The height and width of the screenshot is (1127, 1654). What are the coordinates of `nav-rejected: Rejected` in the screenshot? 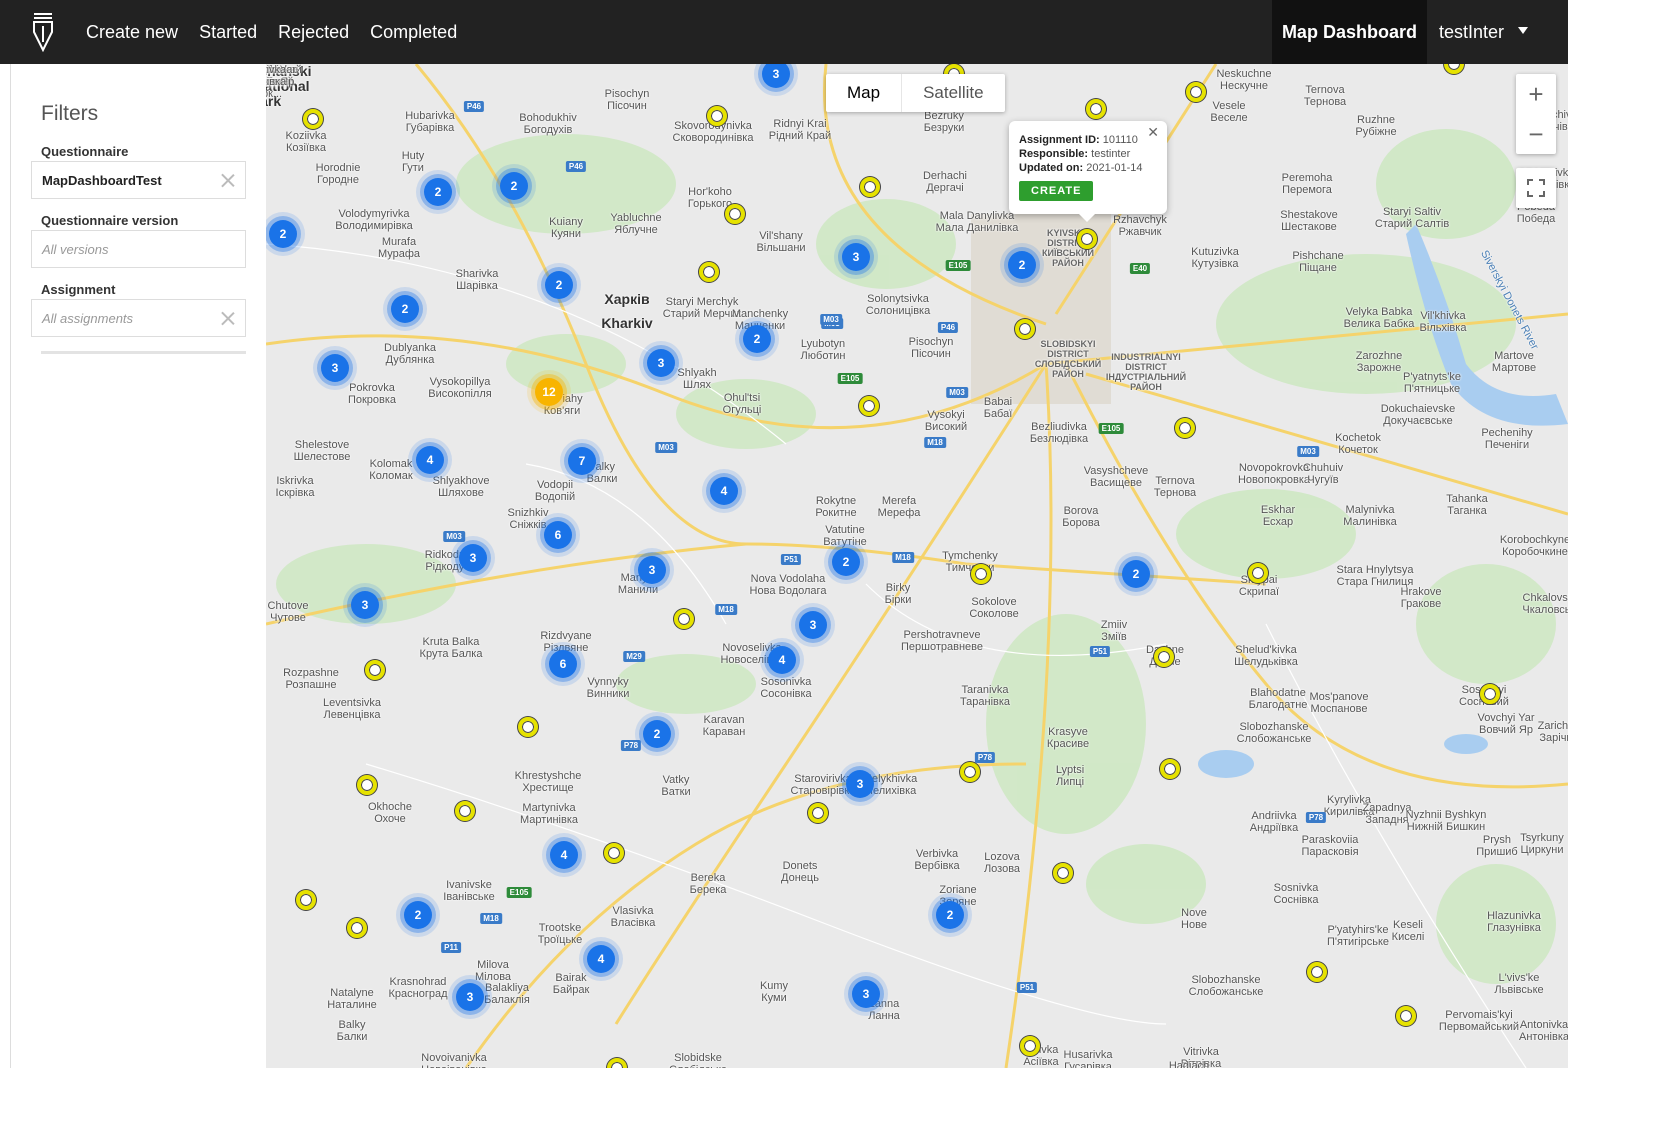 It's located at (313, 32).